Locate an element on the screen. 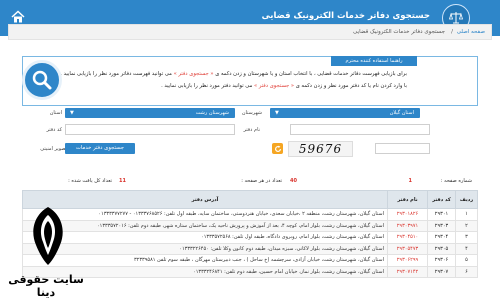 The image size is (500, 300). office-name: ۲۹۳۰۵۴۷۳ is located at coordinates (407, 248).